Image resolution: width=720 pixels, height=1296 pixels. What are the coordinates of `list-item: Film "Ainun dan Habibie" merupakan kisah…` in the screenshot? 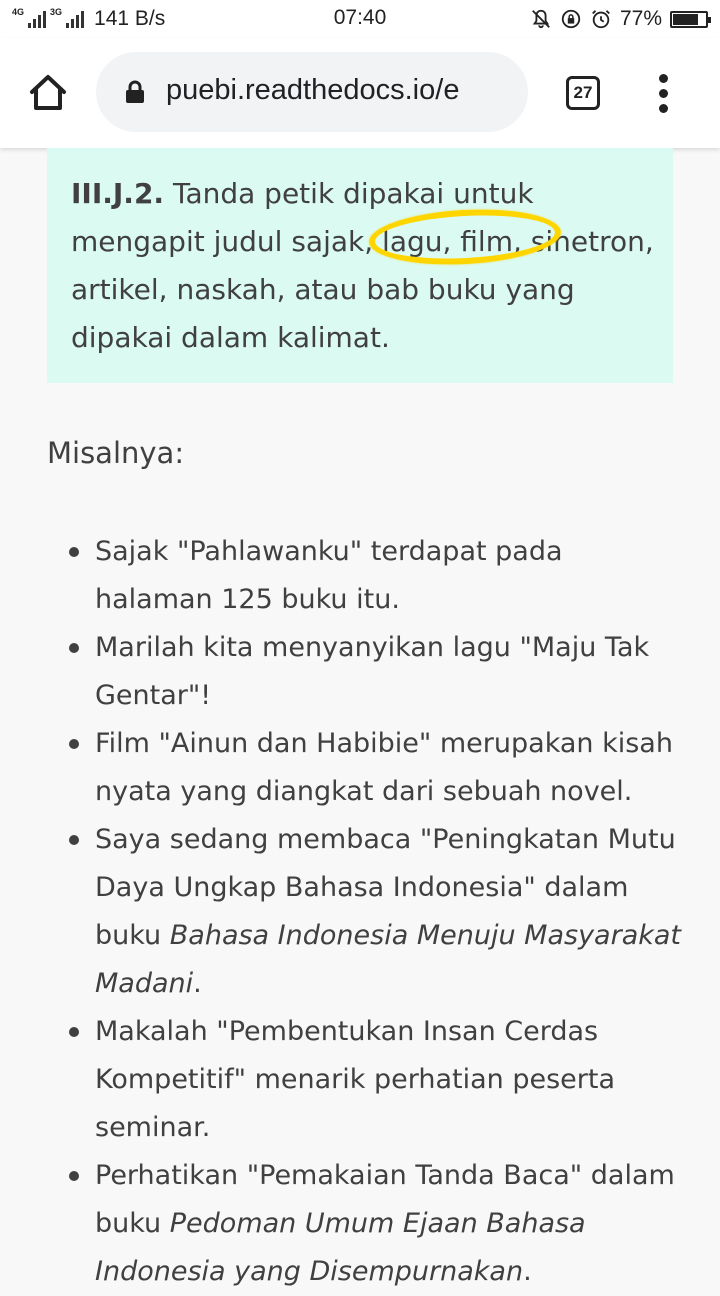 It's located at (367, 768).